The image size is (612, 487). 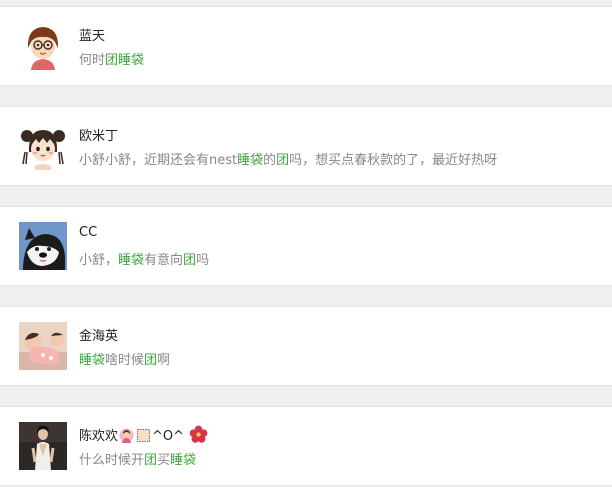 I want to click on message-text: 什么时候开, so click(x=112, y=460).